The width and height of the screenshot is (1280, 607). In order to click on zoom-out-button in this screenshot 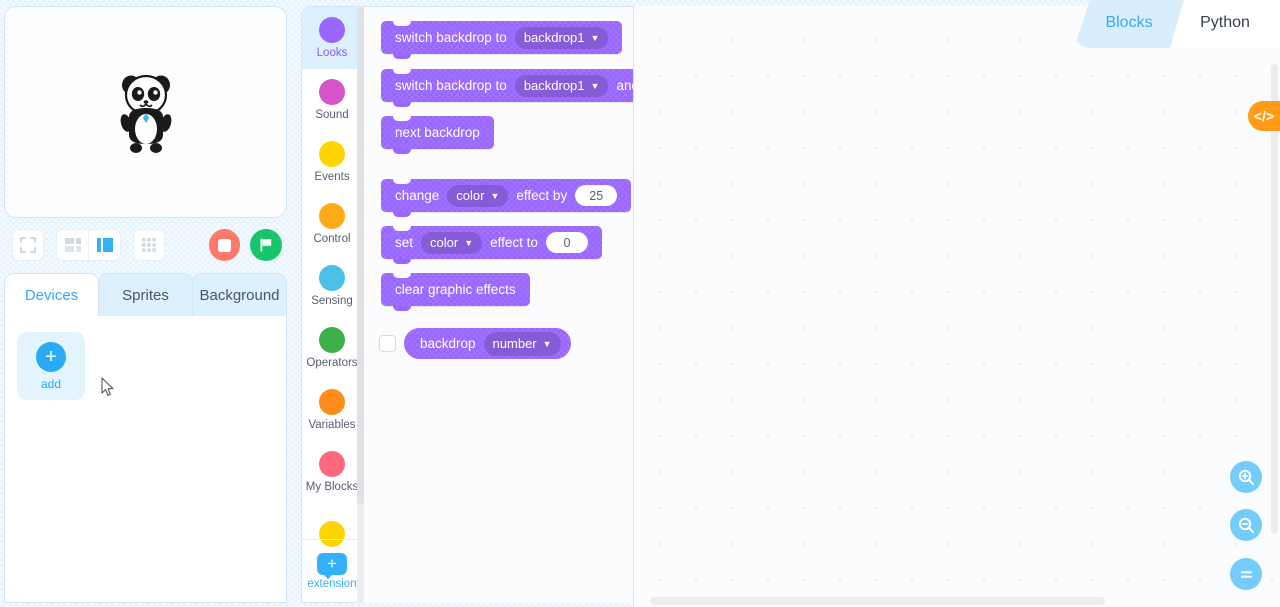, I will do `click(1246, 525)`.